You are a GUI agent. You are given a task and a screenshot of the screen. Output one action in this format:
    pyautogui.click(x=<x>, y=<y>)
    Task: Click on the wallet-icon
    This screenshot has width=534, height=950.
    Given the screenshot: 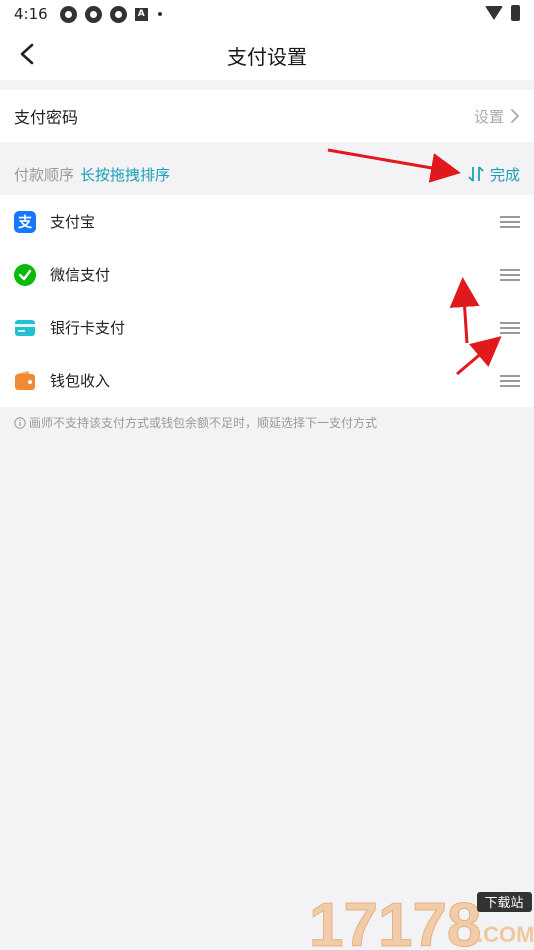 What is the action you would take?
    pyautogui.click(x=25, y=380)
    